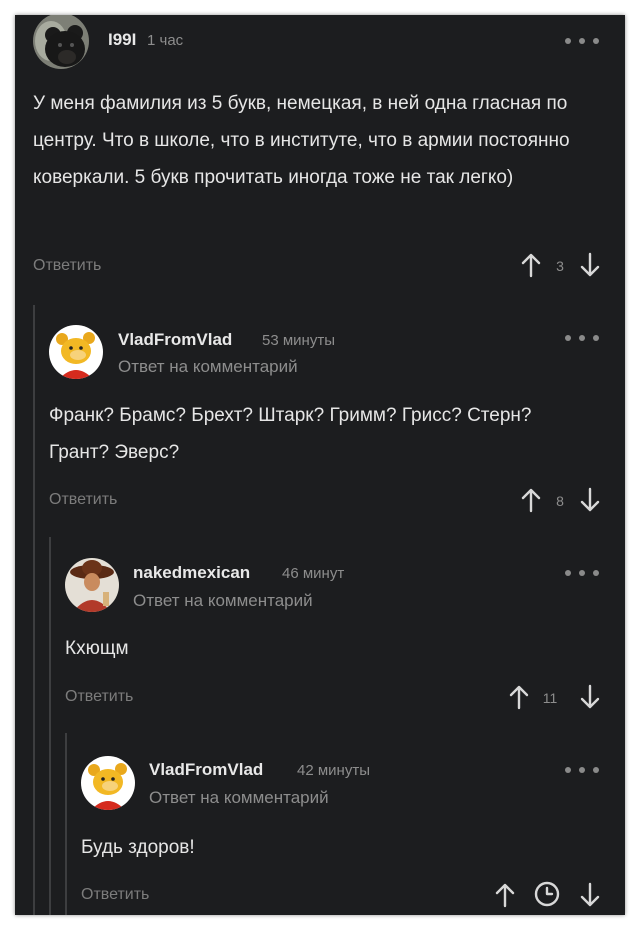  I want to click on comment-time: 1 час, so click(165, 40).